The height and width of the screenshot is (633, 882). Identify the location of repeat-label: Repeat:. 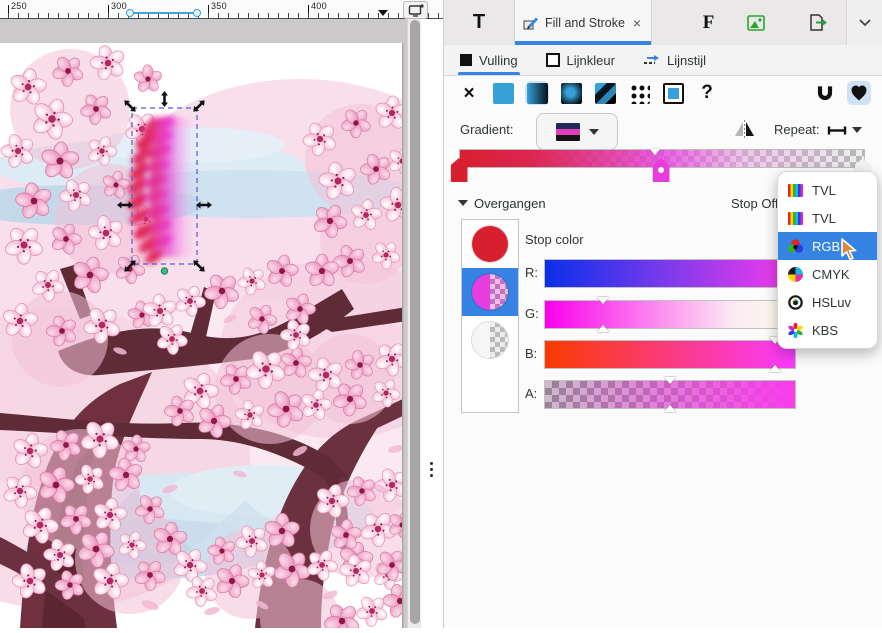
(797, 129).